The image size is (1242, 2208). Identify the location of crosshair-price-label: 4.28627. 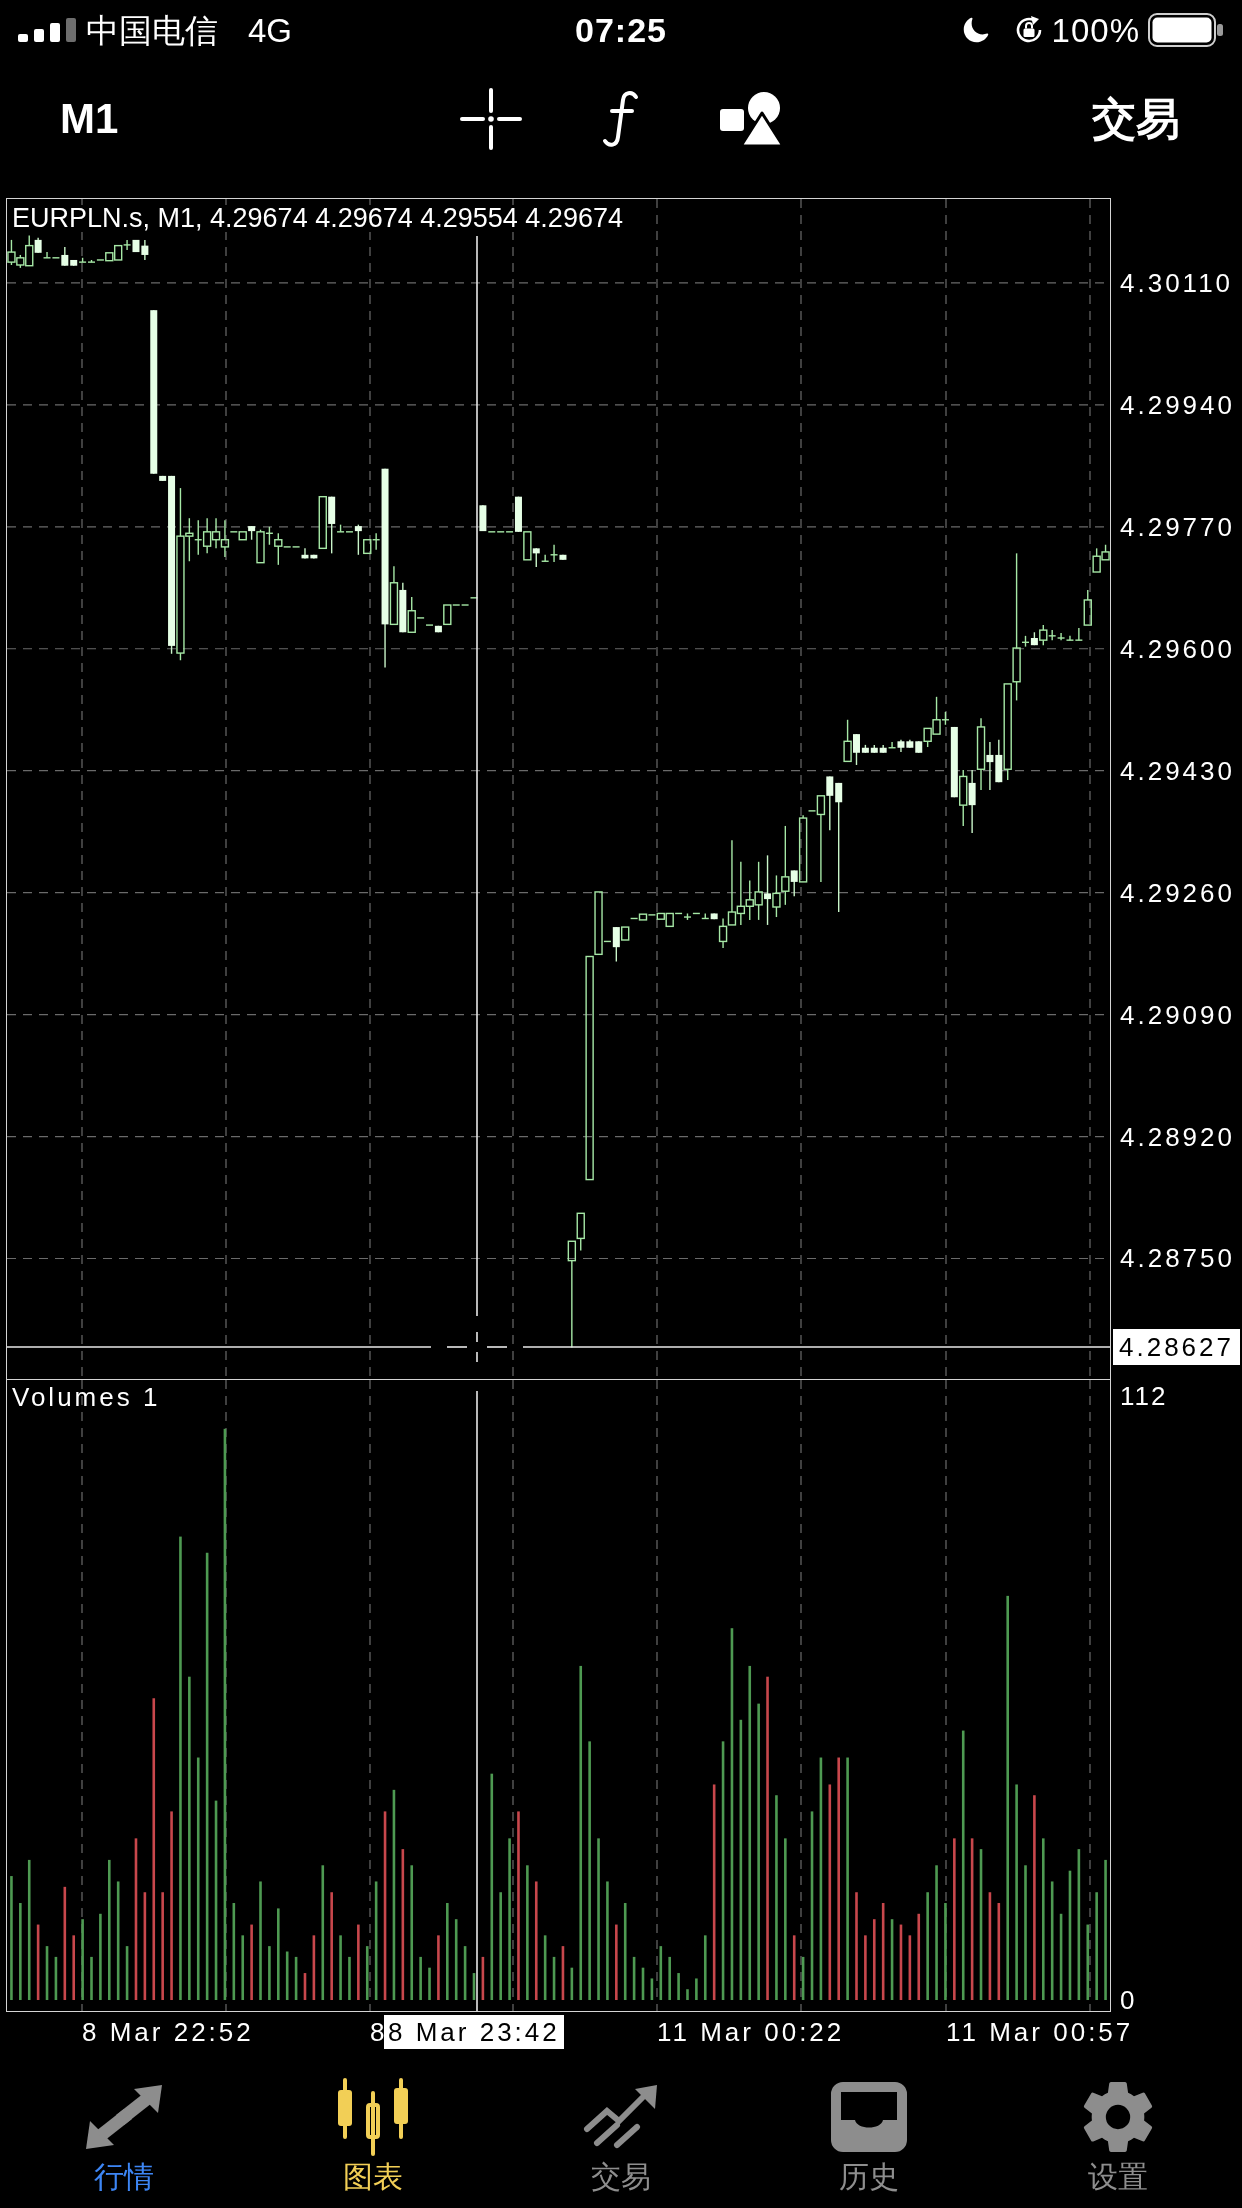
(1176, 1347).